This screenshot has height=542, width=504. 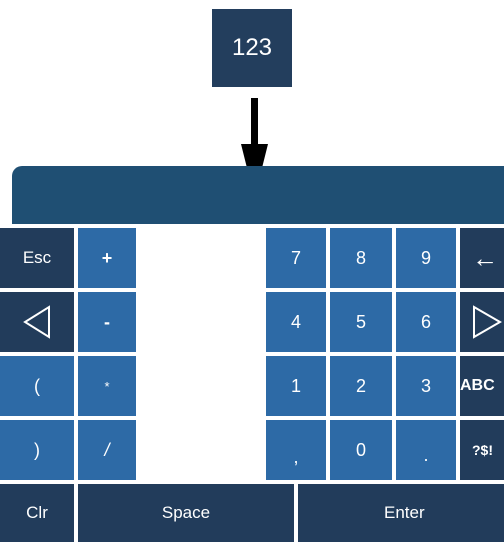 I want to click on digit-9-label: 9, so click(x=425, y=257).